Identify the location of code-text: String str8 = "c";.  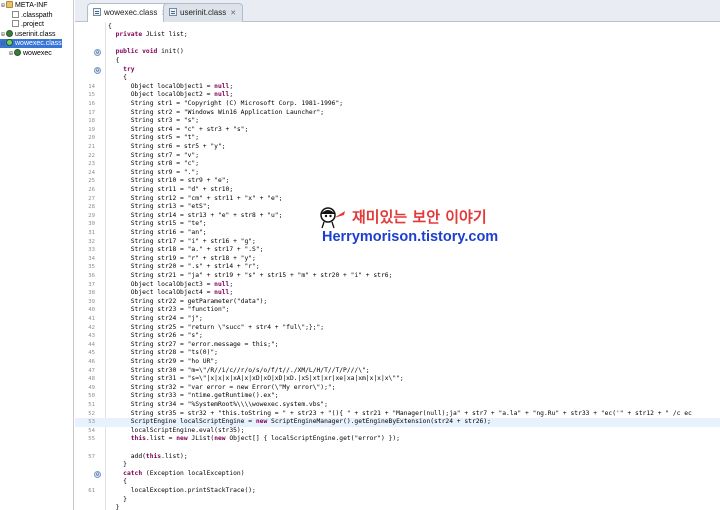
(153, 164).